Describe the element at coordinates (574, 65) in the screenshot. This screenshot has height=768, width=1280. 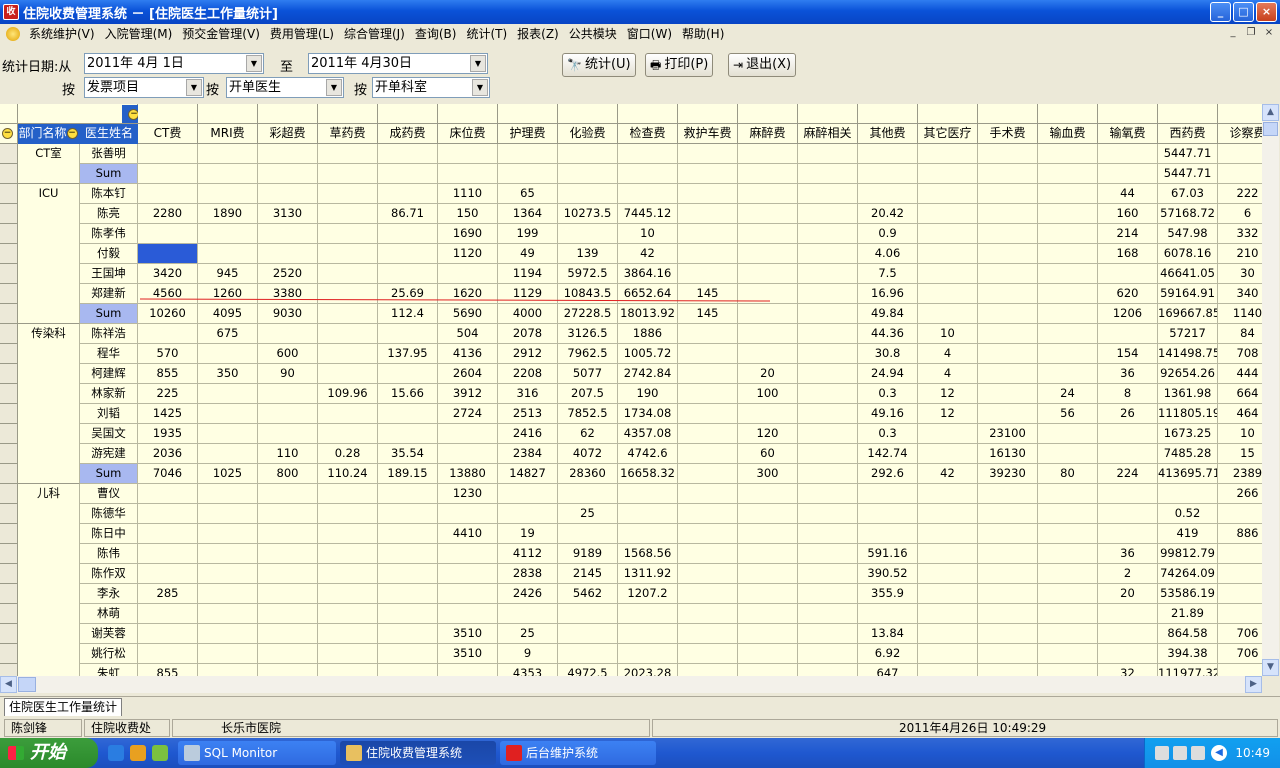
I see `binoculars-icon: 🔭` at that location.